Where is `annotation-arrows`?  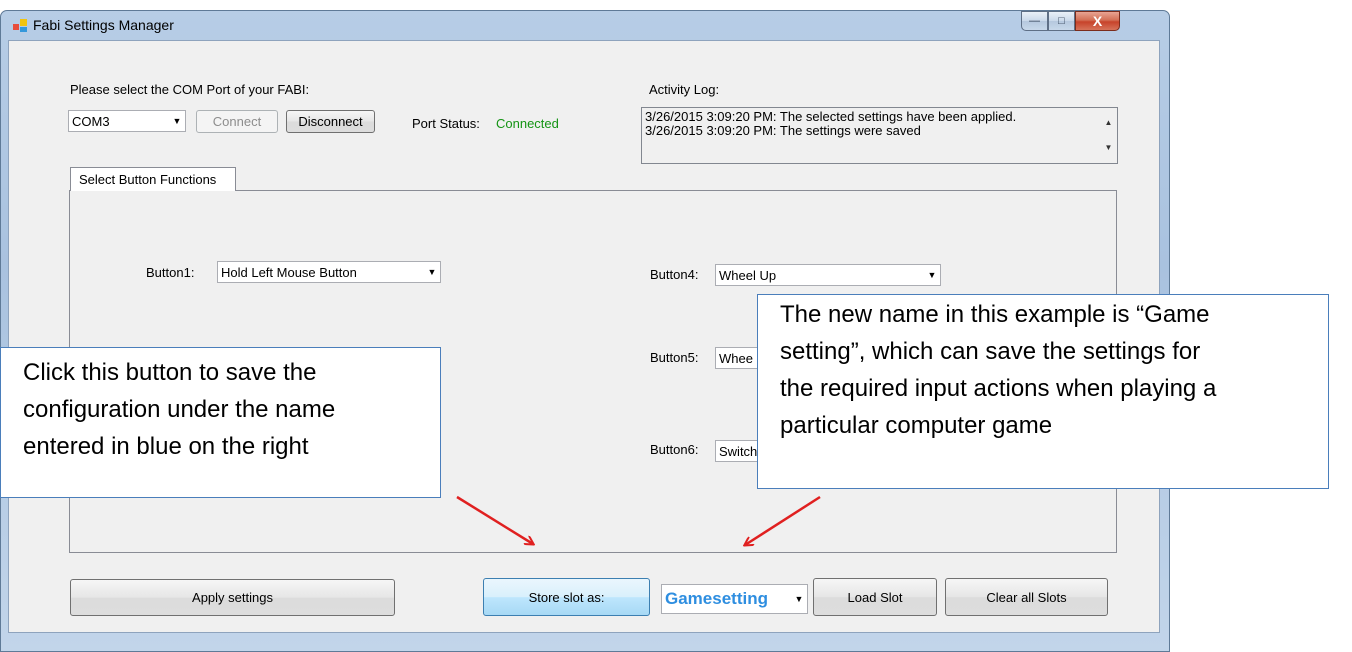
annotation-arrows is located at coordinates (638, 572).